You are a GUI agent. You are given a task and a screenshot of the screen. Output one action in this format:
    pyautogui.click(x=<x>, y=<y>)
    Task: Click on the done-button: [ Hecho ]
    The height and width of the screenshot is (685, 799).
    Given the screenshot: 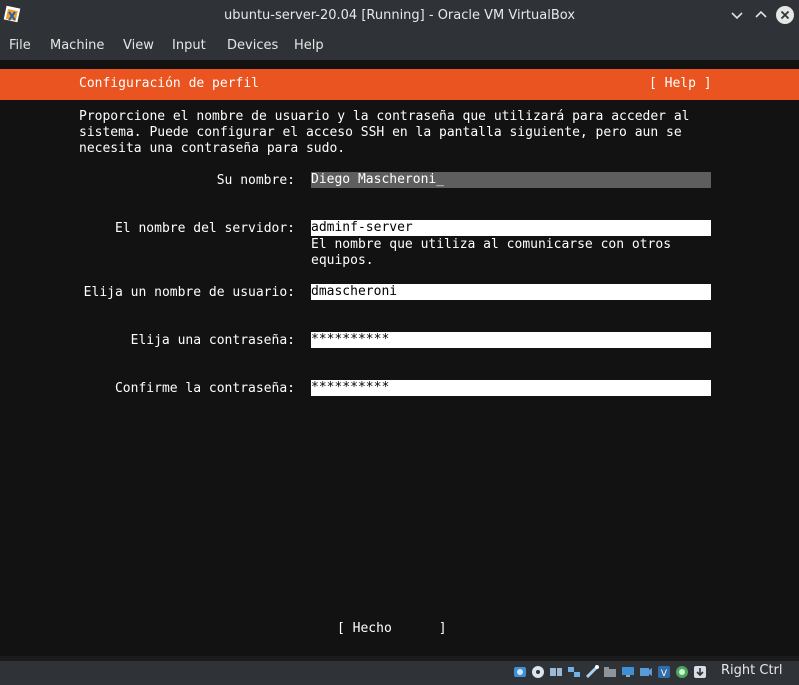 What is the action you would take?
    pyautogui.click(x=392, y=629)
    